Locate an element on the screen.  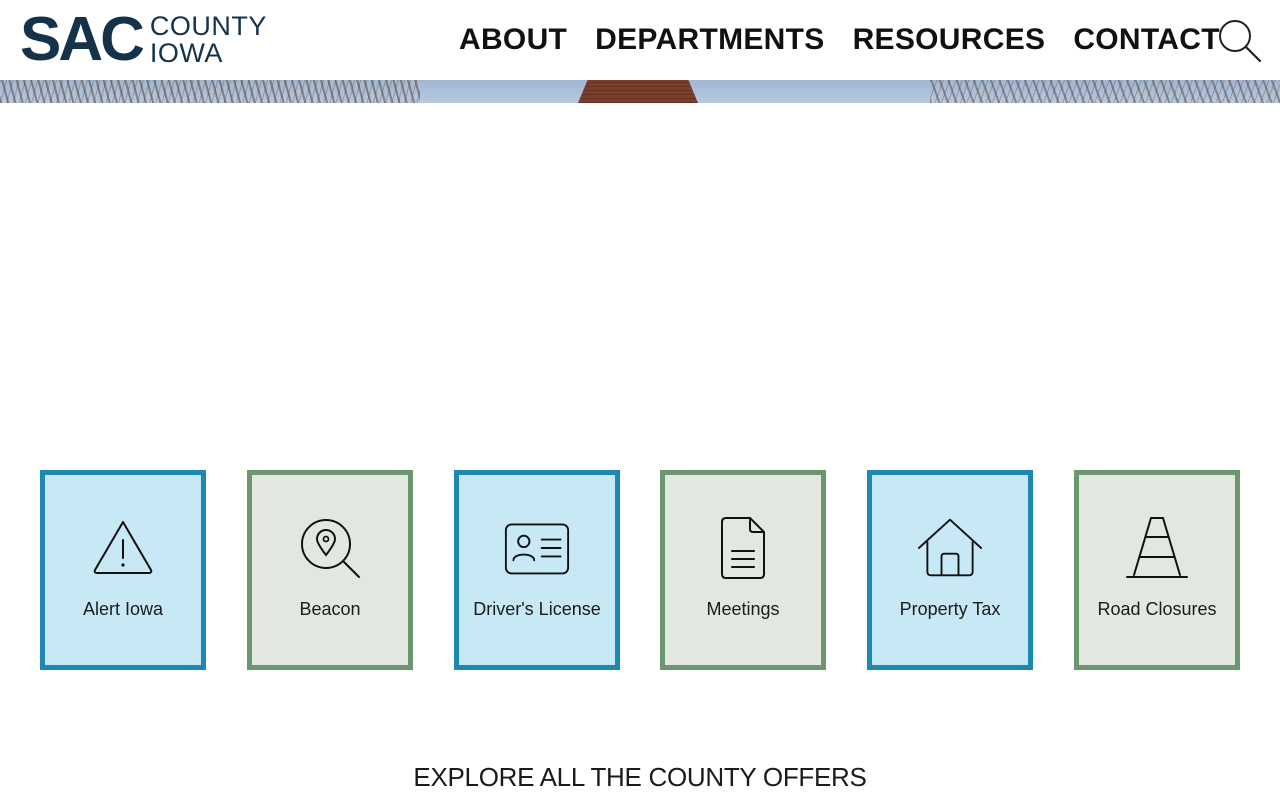
hero-courthouse-roof is located at coordinates (638, 91).